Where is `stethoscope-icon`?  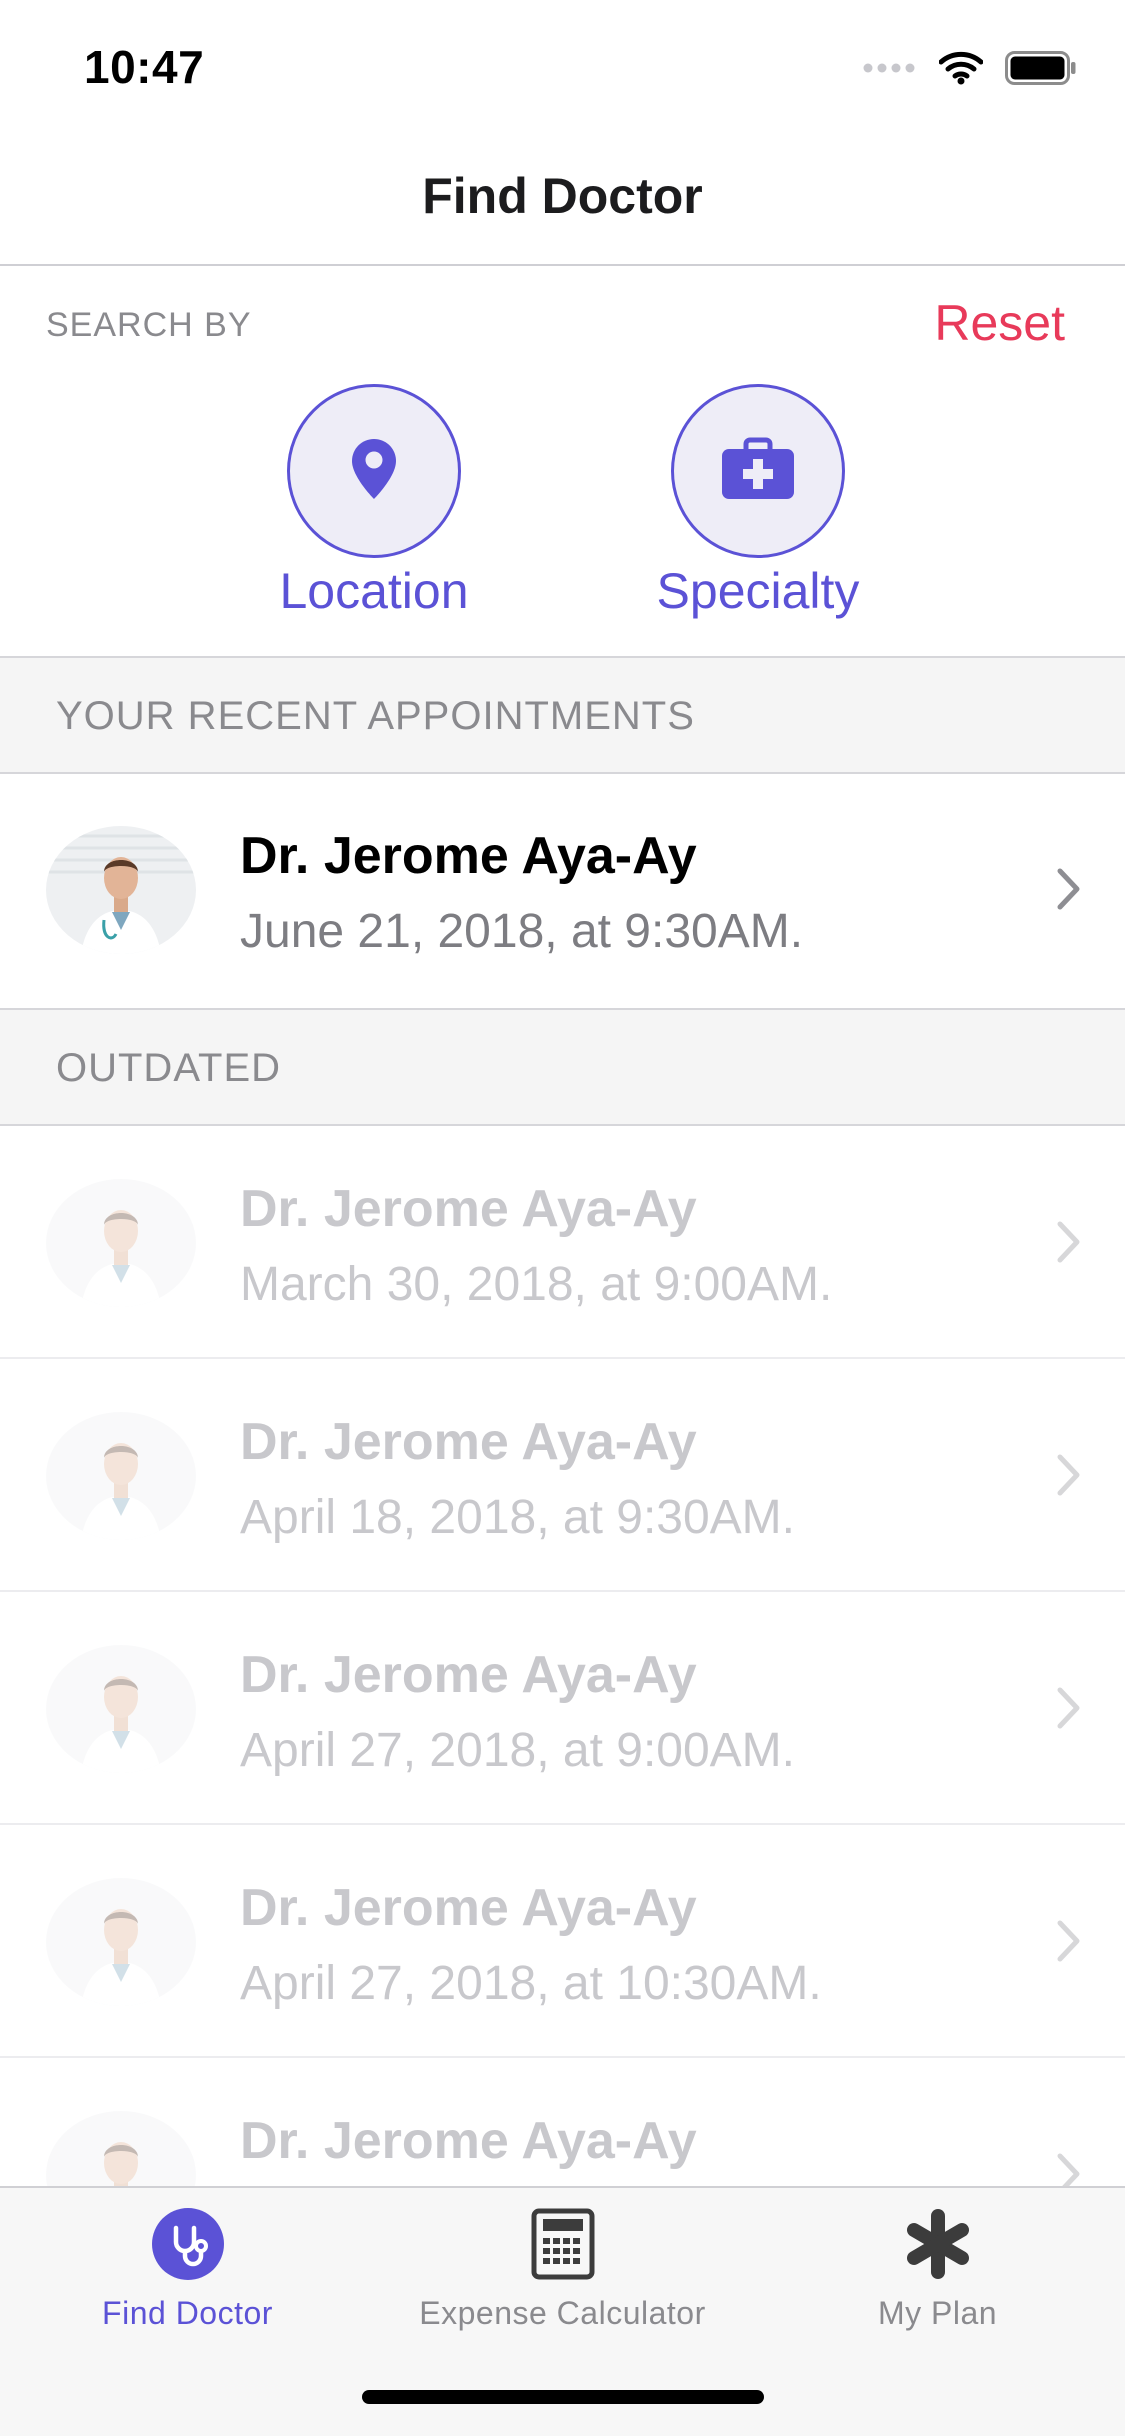 stethoscope-icon is located at coordinates (187, 2246).